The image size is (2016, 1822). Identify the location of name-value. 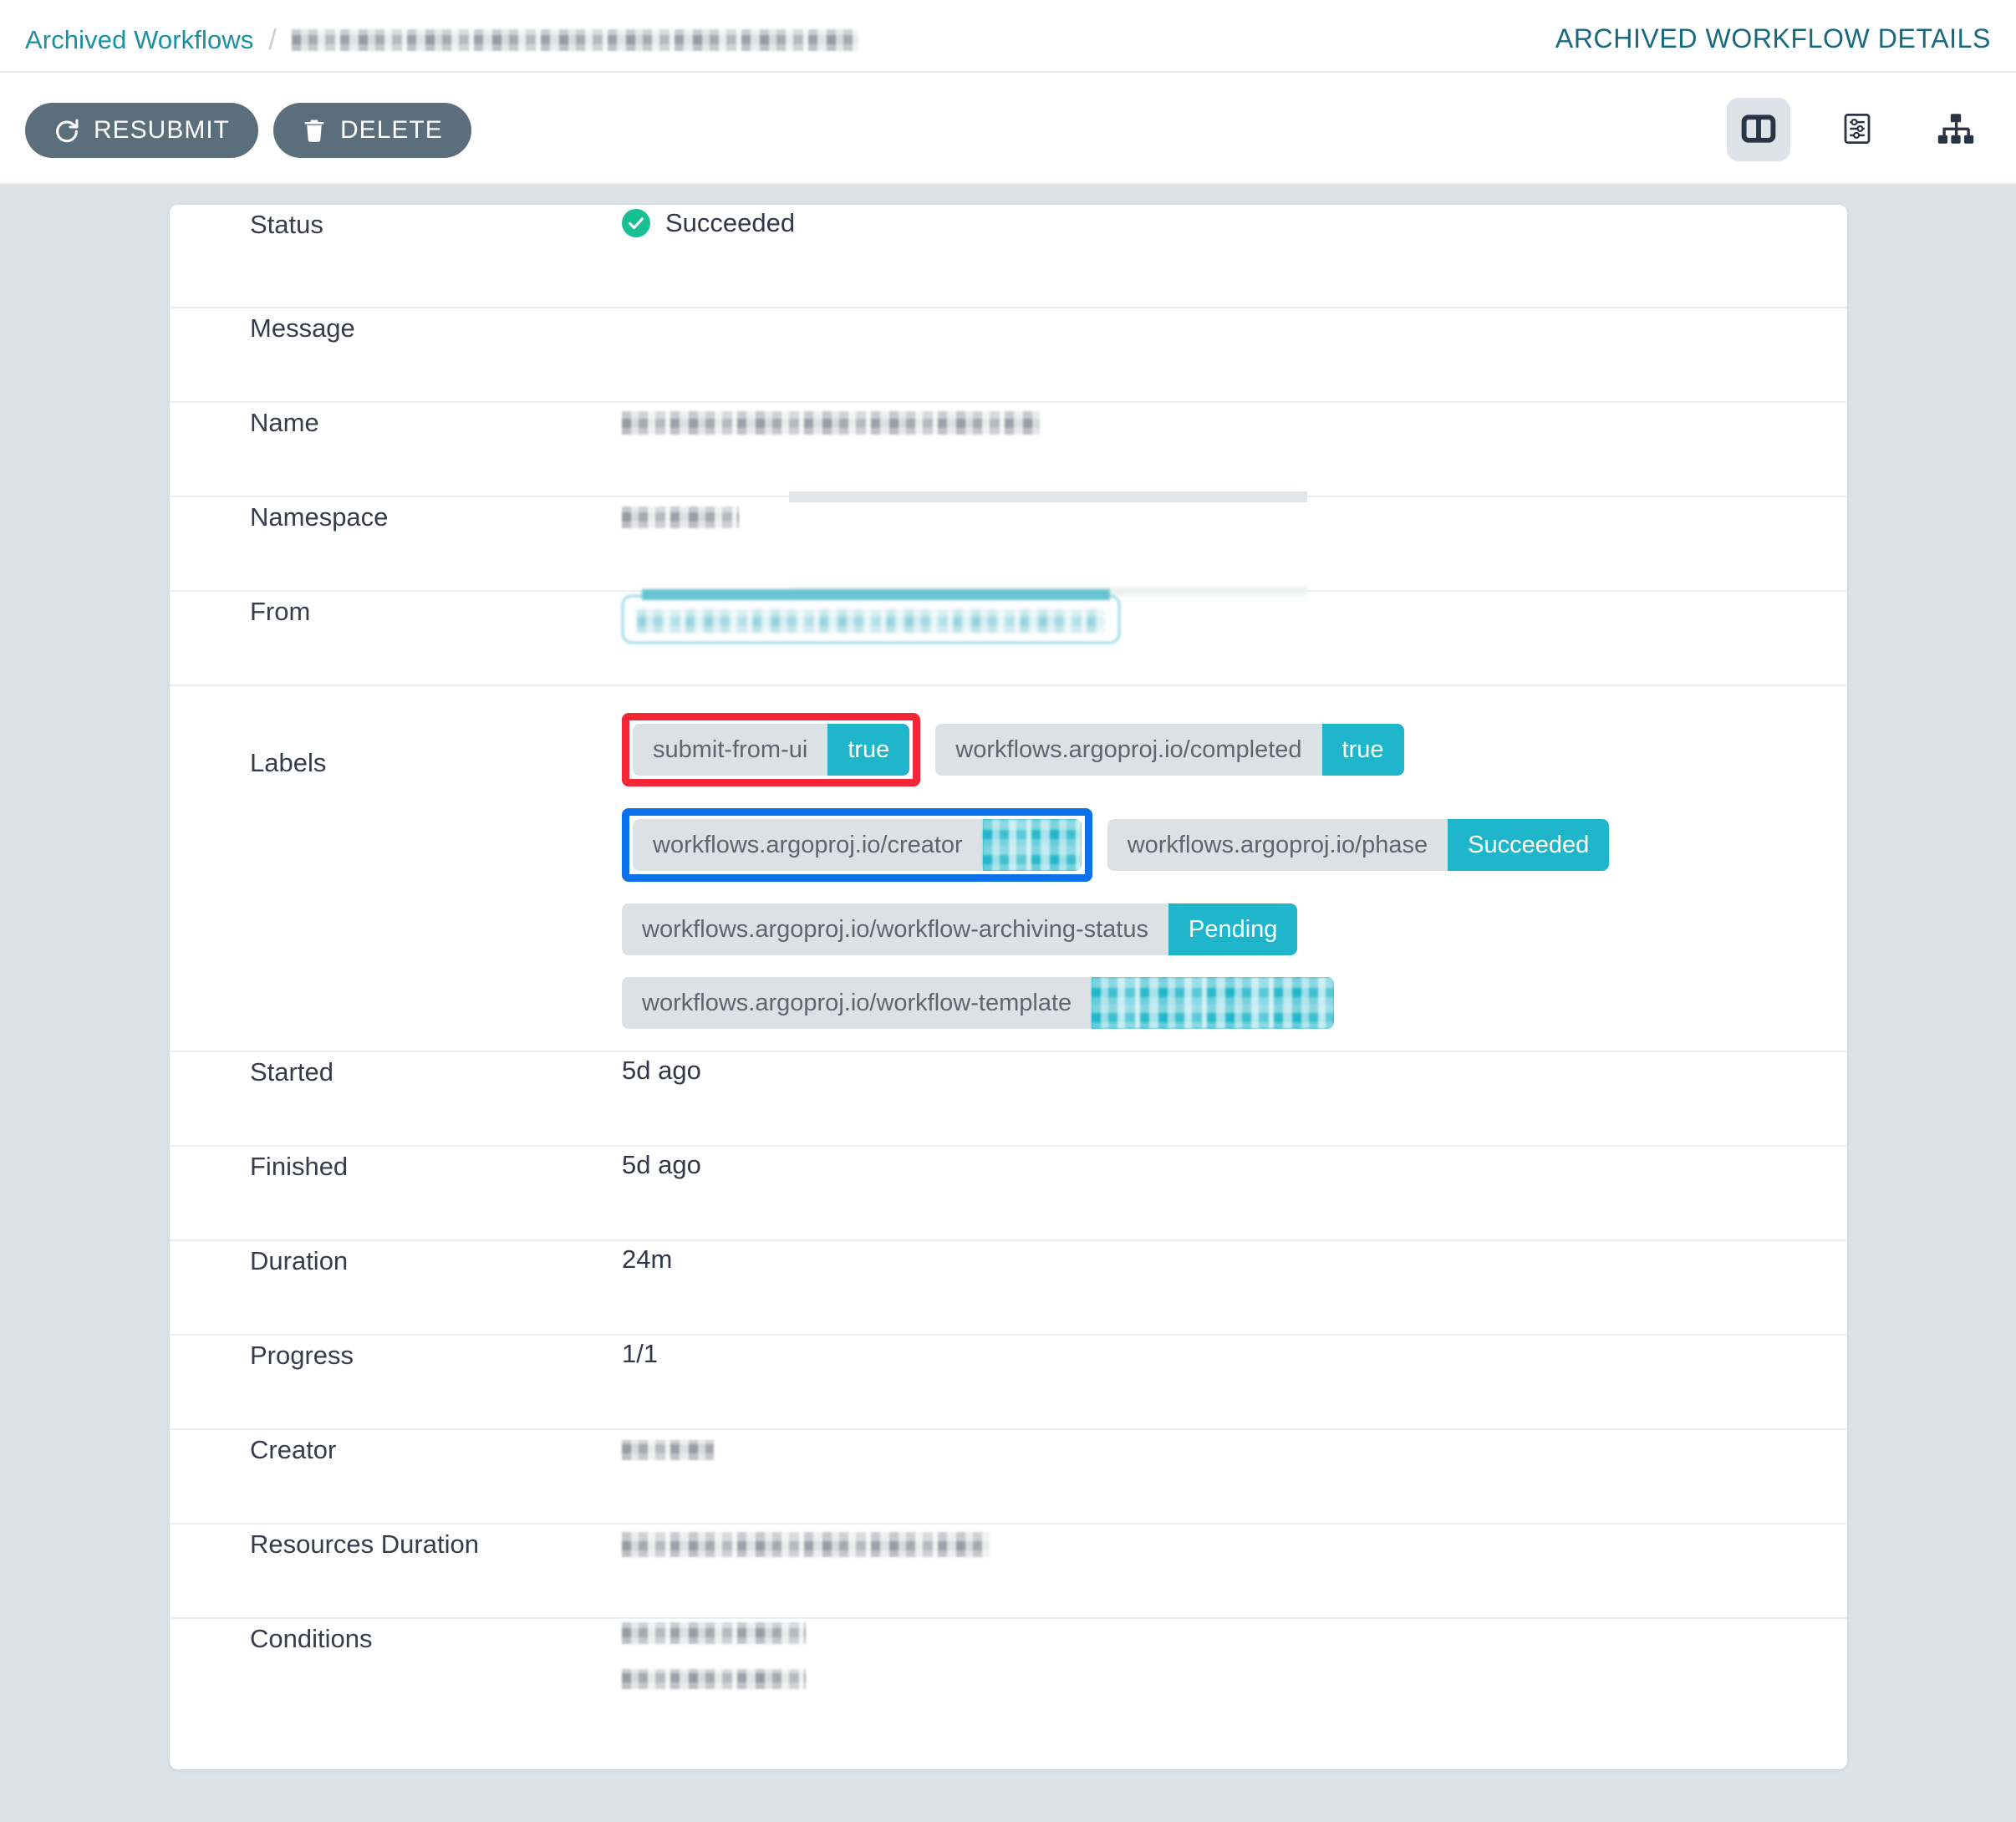
(1194, 419).